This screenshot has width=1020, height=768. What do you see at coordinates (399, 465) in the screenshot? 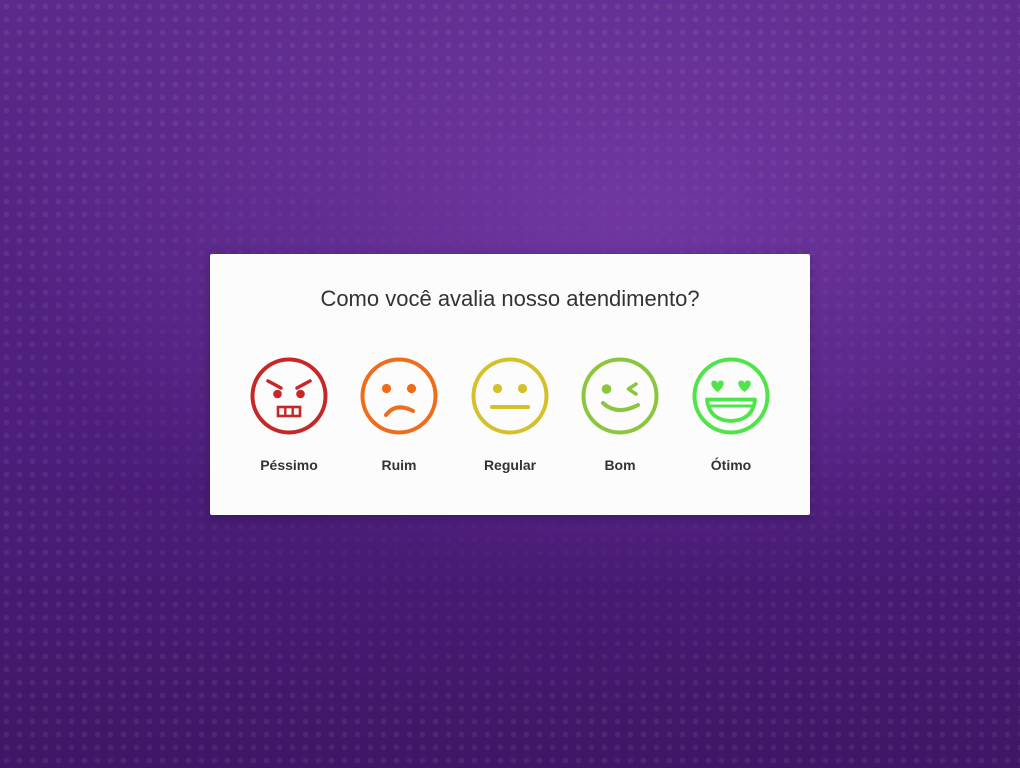
I see `rating-option-label: Ruim` at bounding box center [399, 465].